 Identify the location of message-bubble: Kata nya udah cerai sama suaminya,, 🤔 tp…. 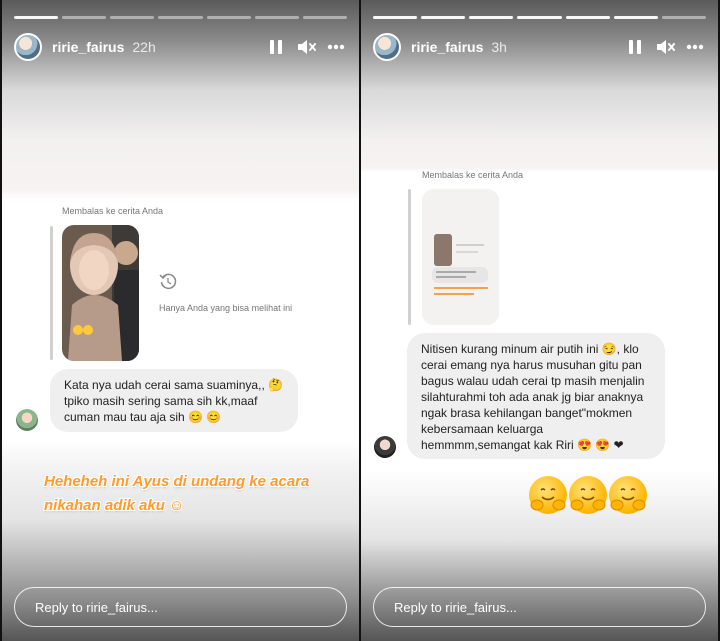
(174, 400).